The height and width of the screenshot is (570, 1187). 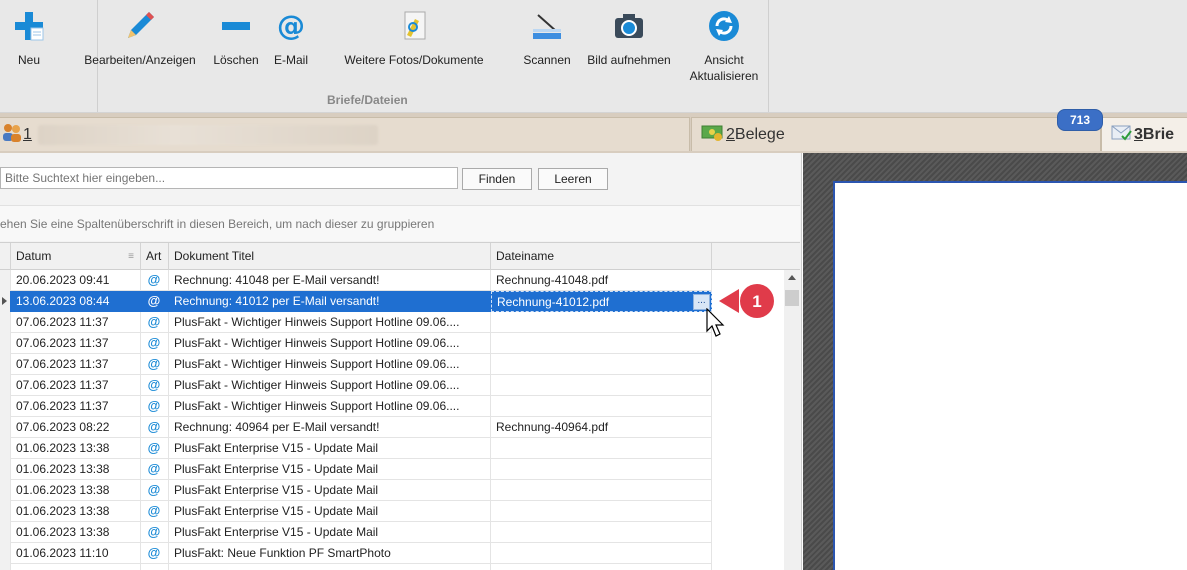 What do you see at coordinates (131, 256) in the screenshot?
I see `sort-filter-icon: ≡` at bounding box center [131, 256].